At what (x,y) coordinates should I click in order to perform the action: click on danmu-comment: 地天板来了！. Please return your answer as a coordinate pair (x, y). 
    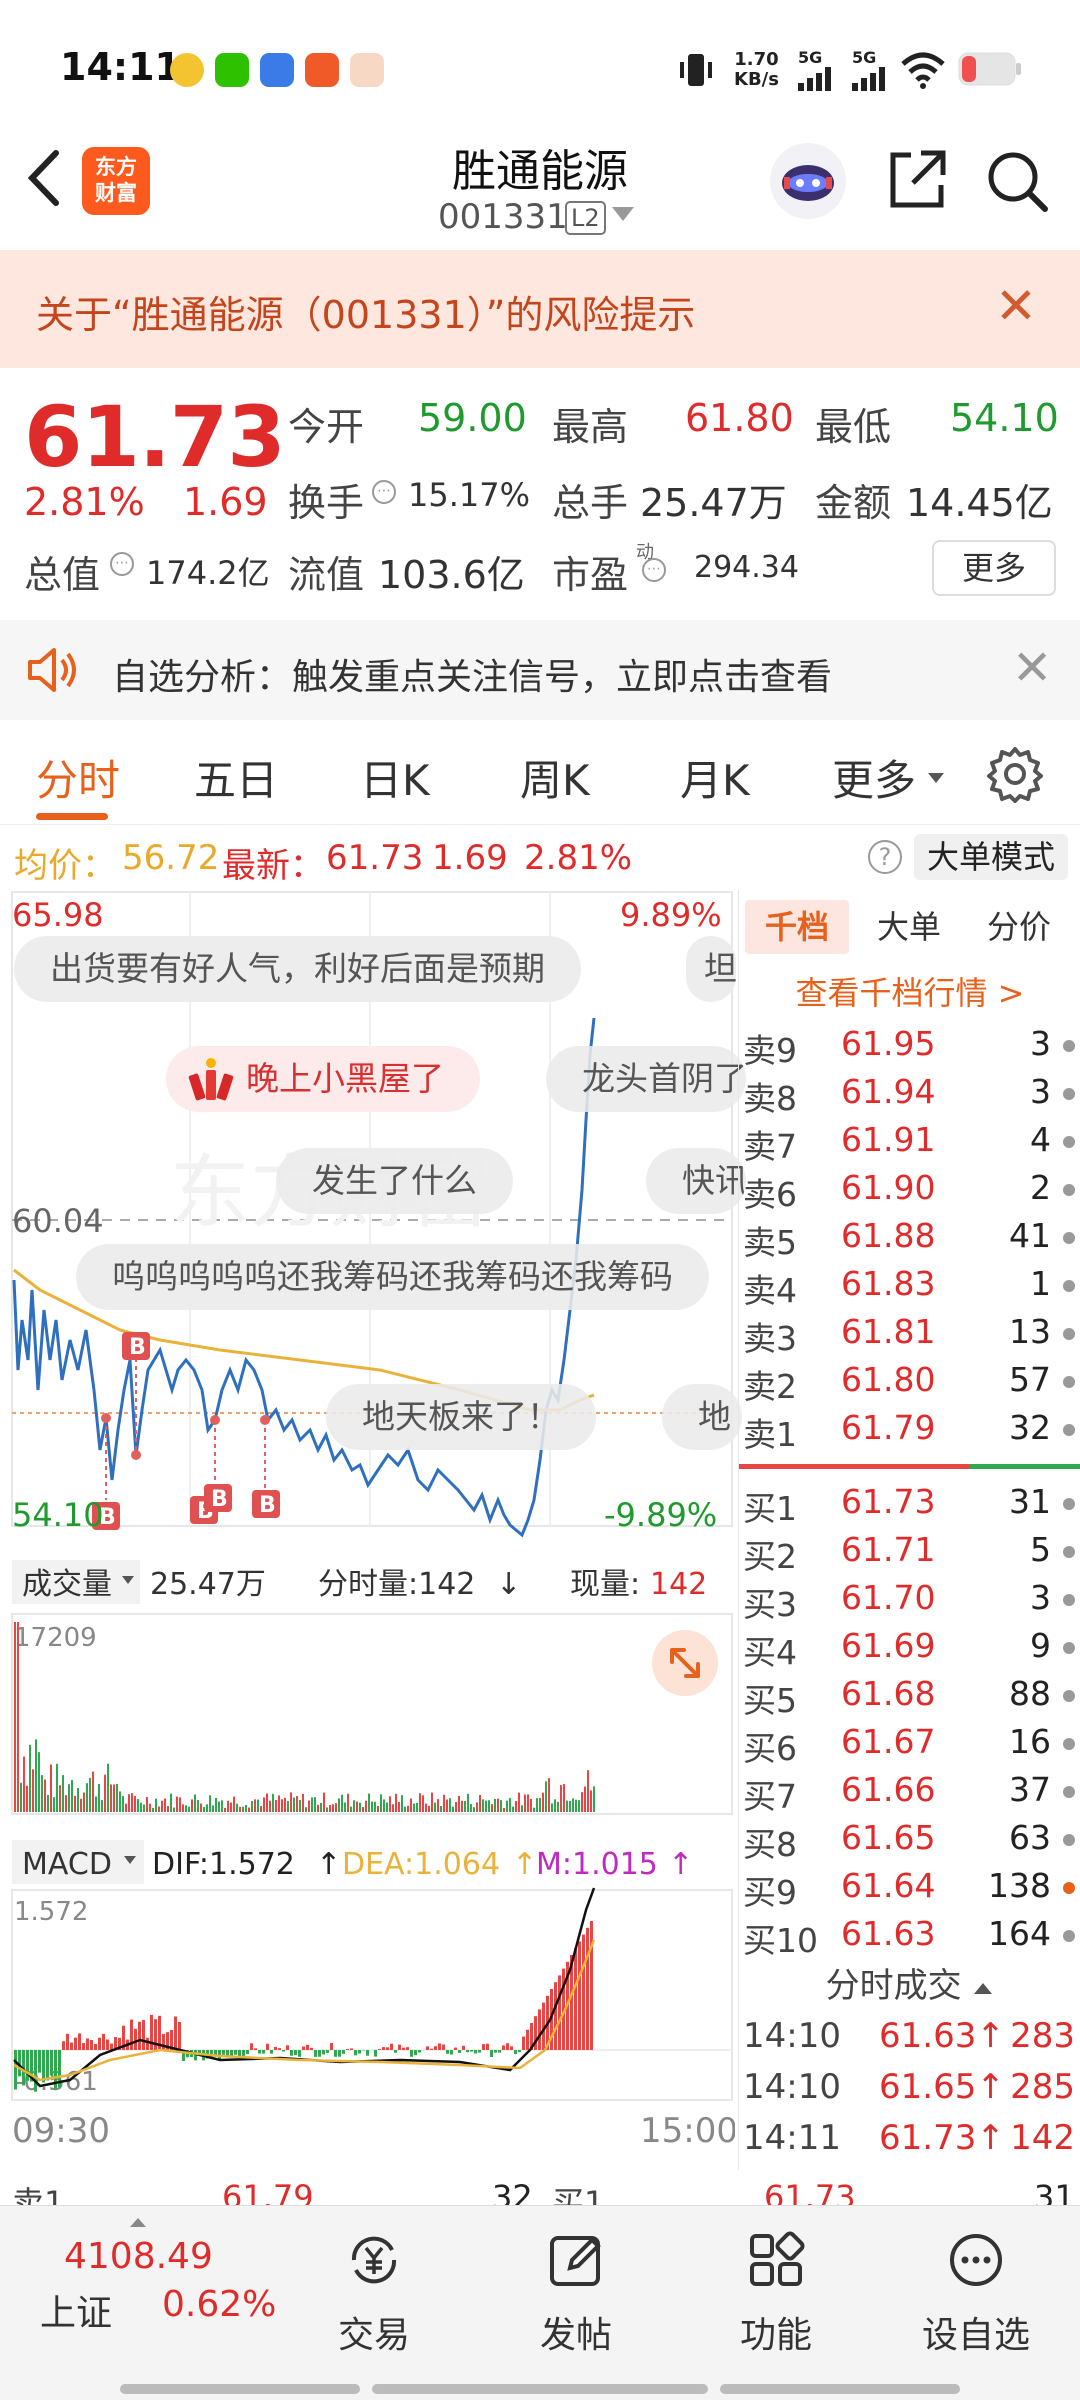
    Looking at the image, I should click on (461, 1417).